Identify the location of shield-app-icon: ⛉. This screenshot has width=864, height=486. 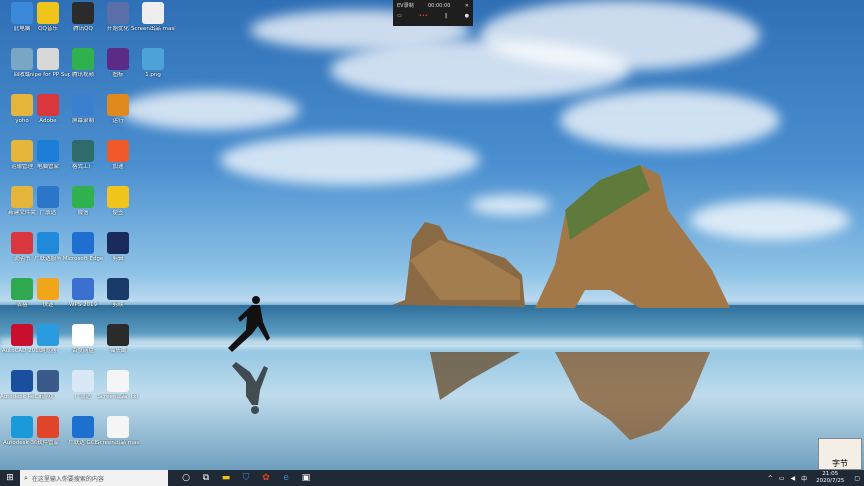
(246, 478).